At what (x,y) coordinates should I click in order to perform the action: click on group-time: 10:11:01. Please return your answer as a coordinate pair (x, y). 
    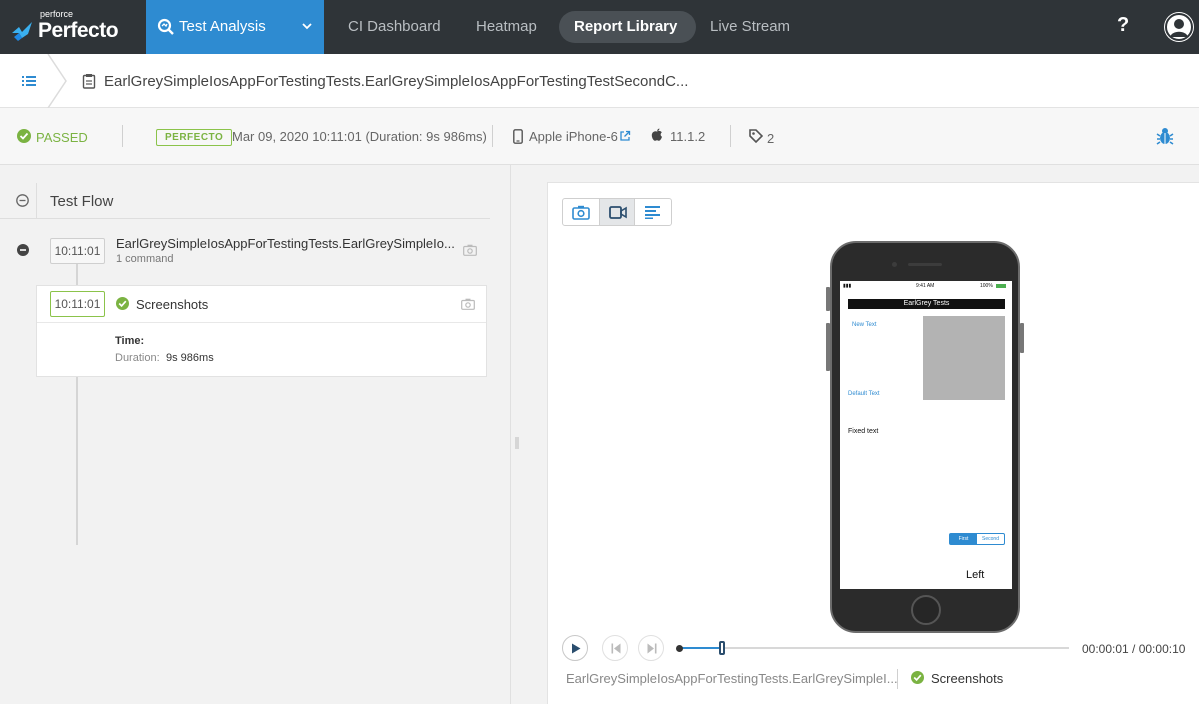
    Looking at the image, I should click on (77, 251).